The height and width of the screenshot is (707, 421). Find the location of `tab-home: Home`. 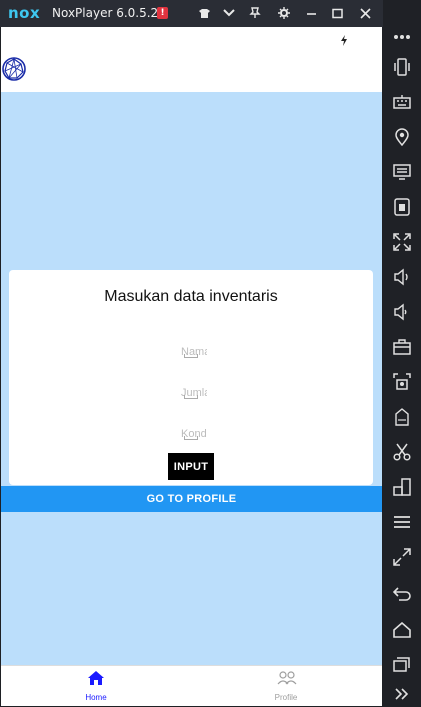

tab-home: Home is located at coordinates (96, 686).